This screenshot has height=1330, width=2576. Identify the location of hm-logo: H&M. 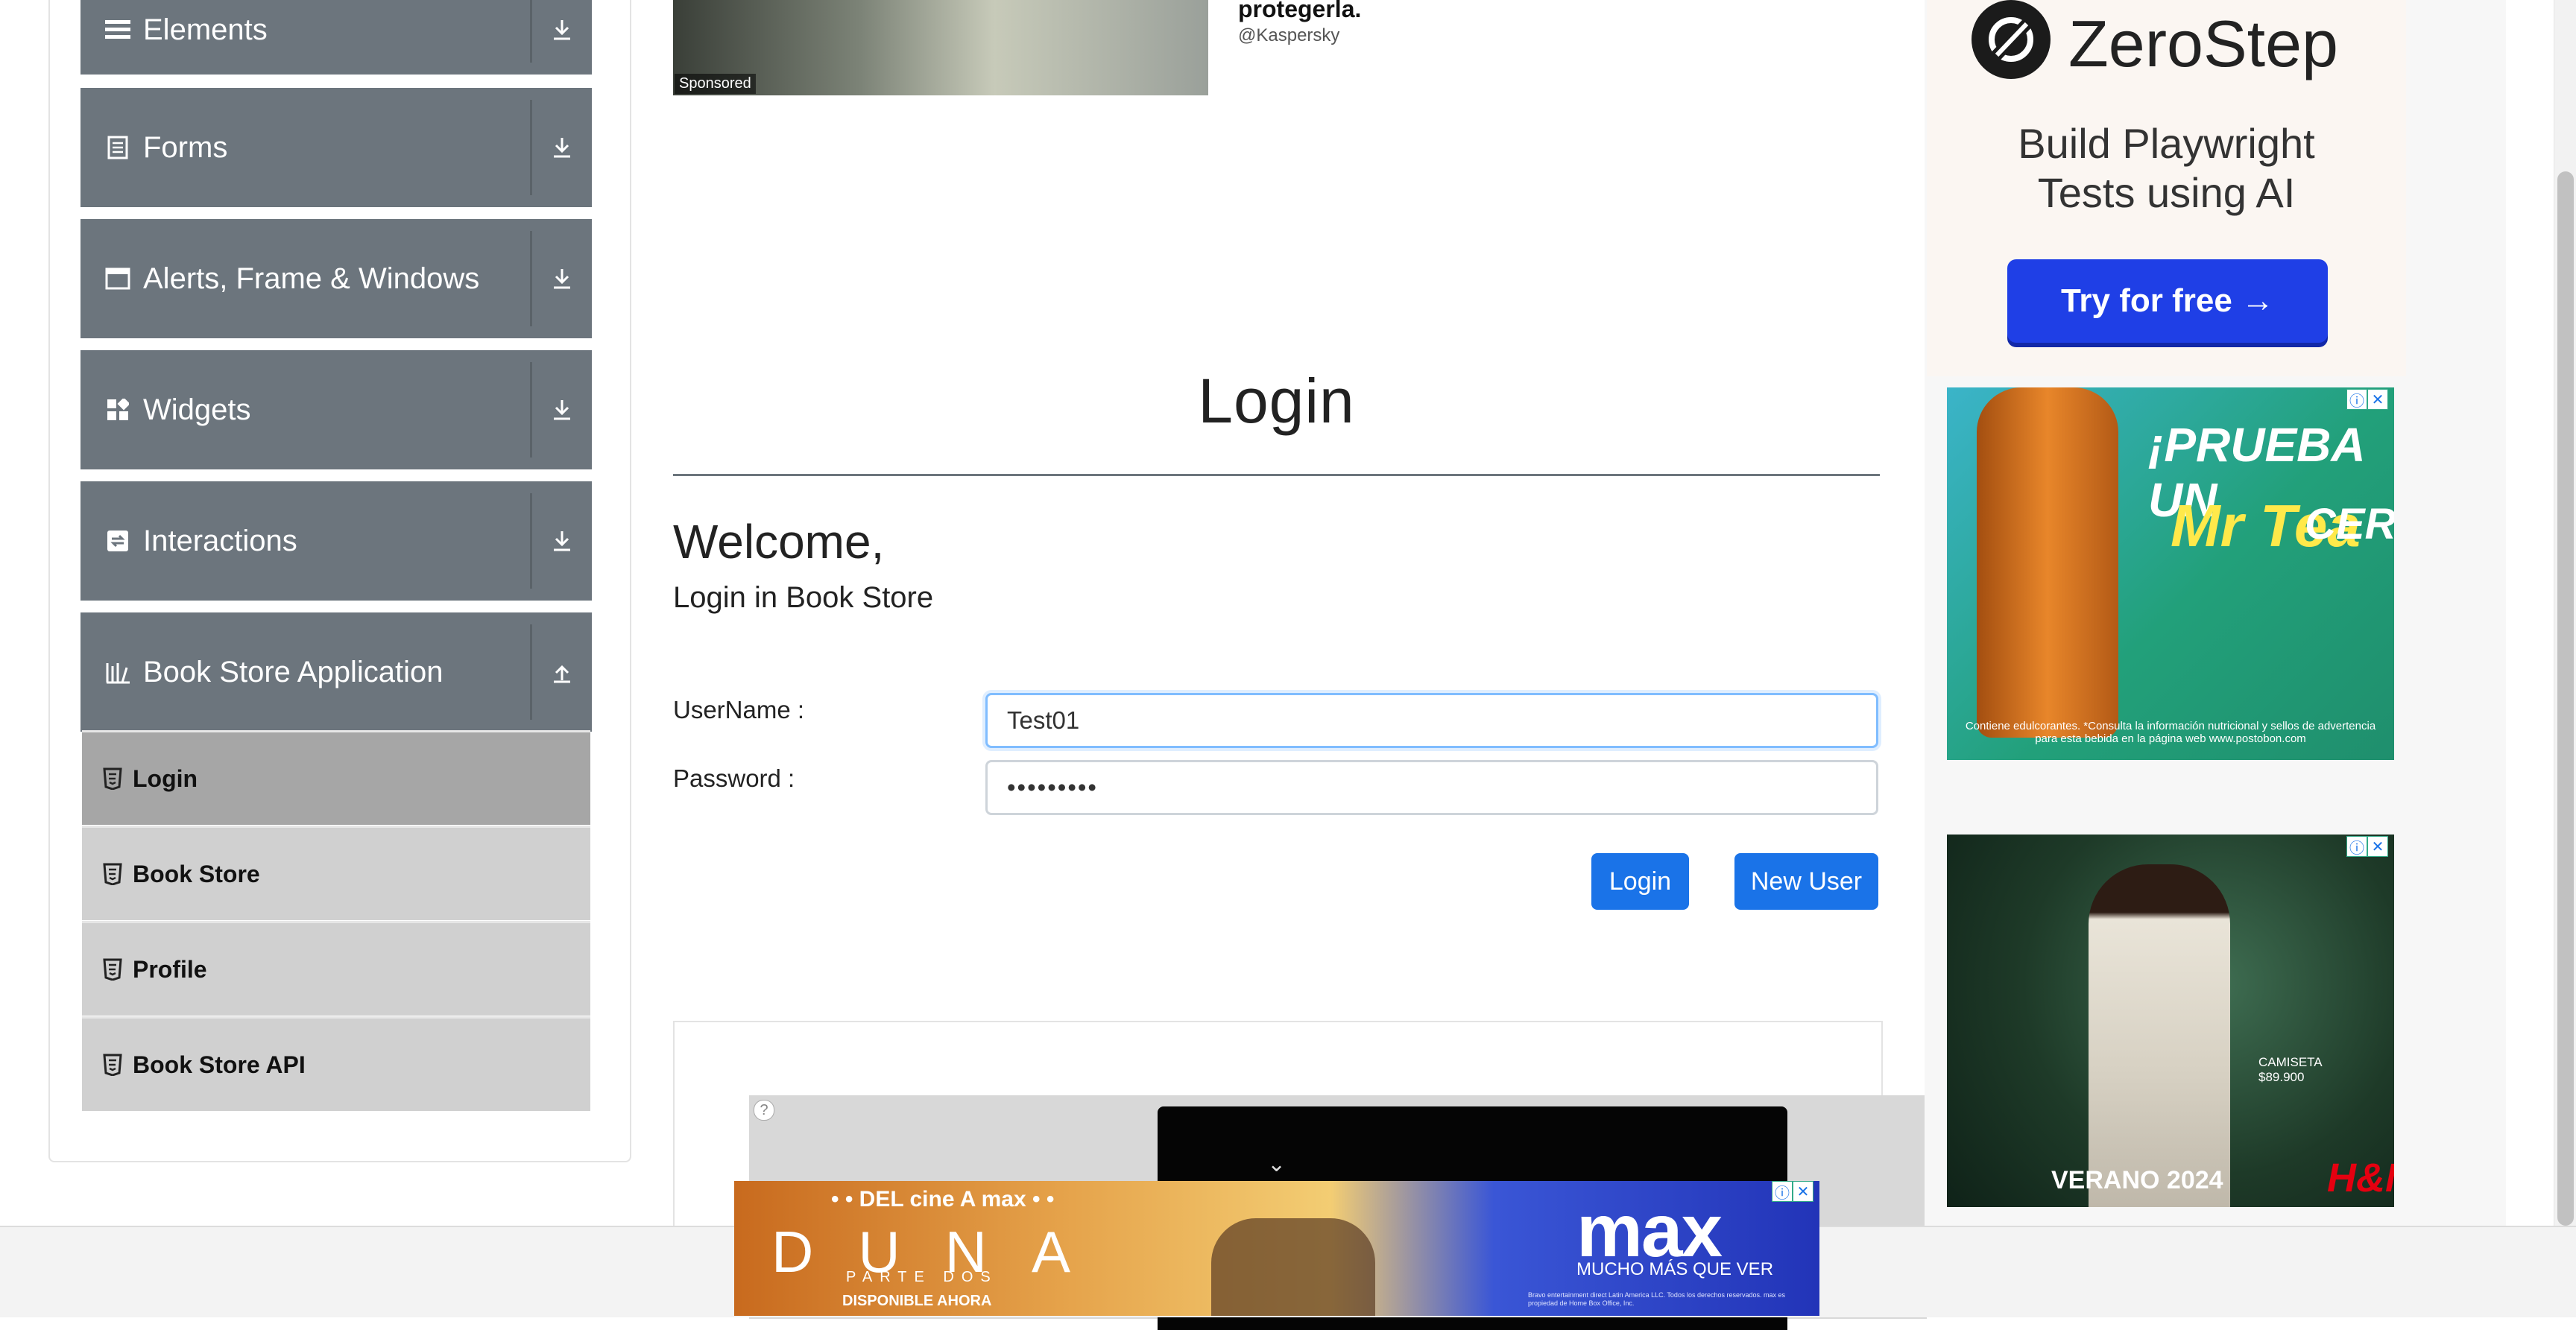
(2360, 1178).